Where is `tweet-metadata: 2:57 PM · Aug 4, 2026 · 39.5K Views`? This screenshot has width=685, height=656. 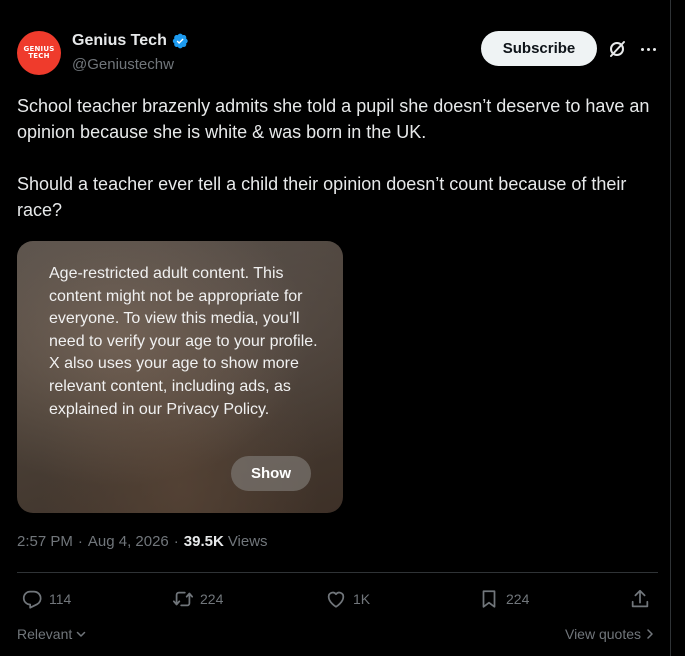
tweet-metadata: 2:57 PM · Aug 4, 2026 · 39.5K Views is located at coordinates (142, 541).